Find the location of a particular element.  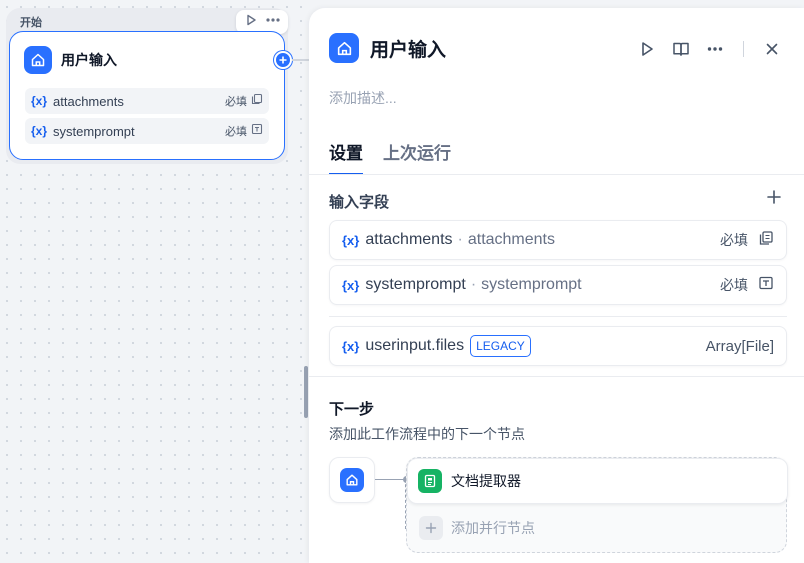

plus-icon is located at coordinates (431, 528).